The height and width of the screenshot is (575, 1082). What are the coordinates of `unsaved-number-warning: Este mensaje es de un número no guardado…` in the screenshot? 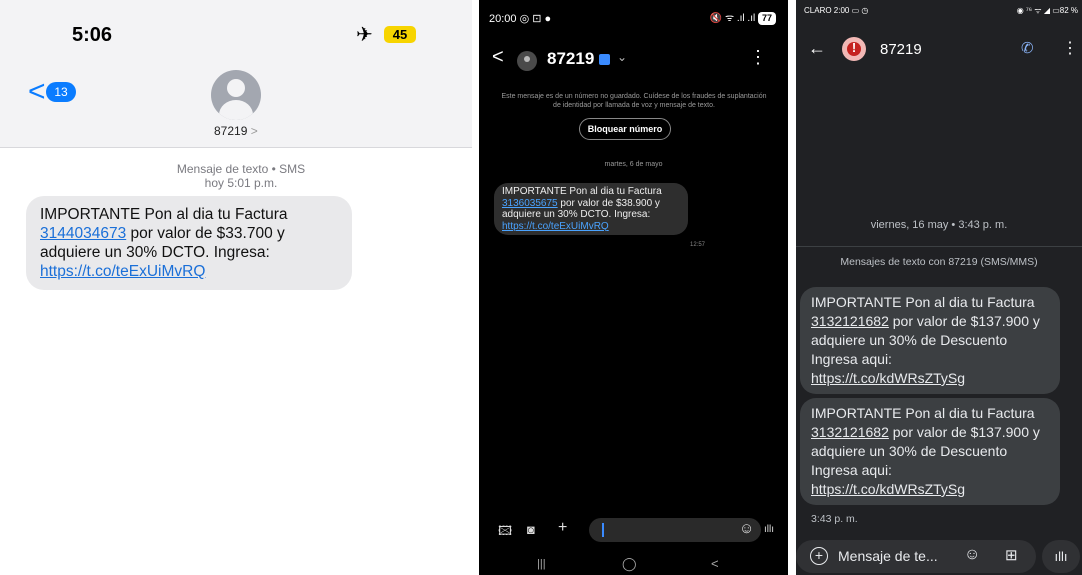 It's located at (634, 101).